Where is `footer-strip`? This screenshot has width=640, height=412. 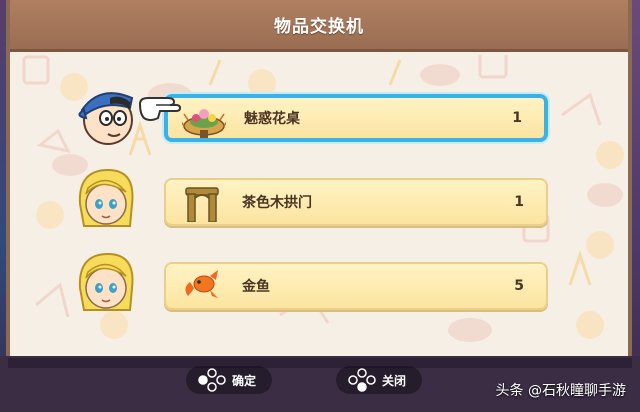
footer-strip is located at coordinates (320, 363).